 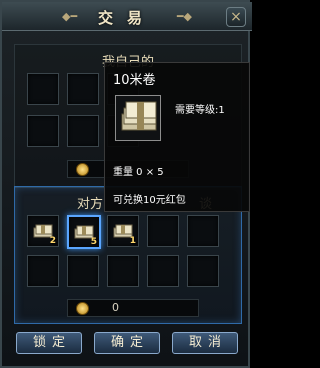 I want to click on other-items-label-text: 对方, so click(x=90, y=204).